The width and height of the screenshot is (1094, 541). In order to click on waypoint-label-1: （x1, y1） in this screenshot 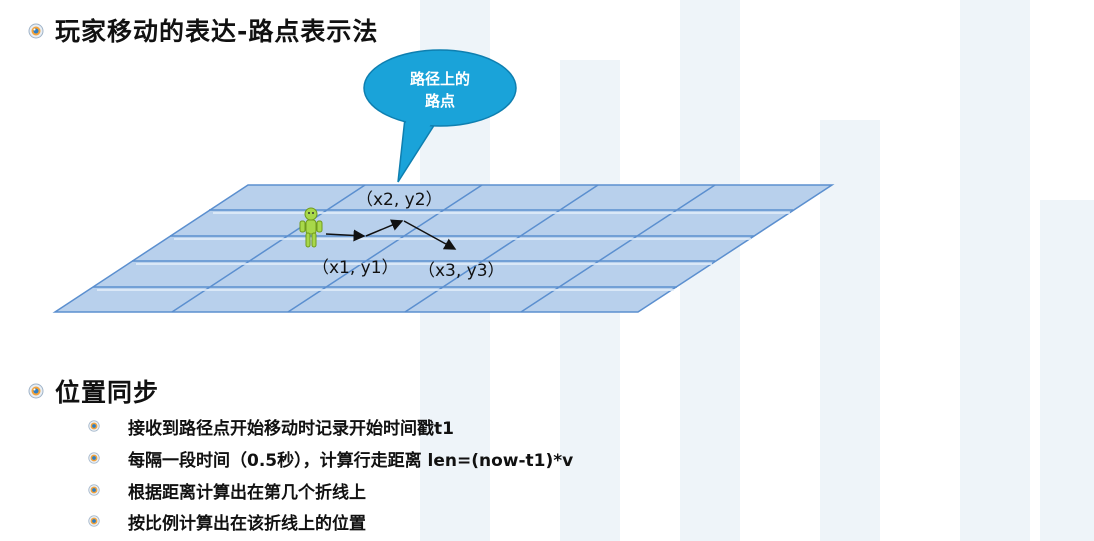, I will do `click(355, 268)`.